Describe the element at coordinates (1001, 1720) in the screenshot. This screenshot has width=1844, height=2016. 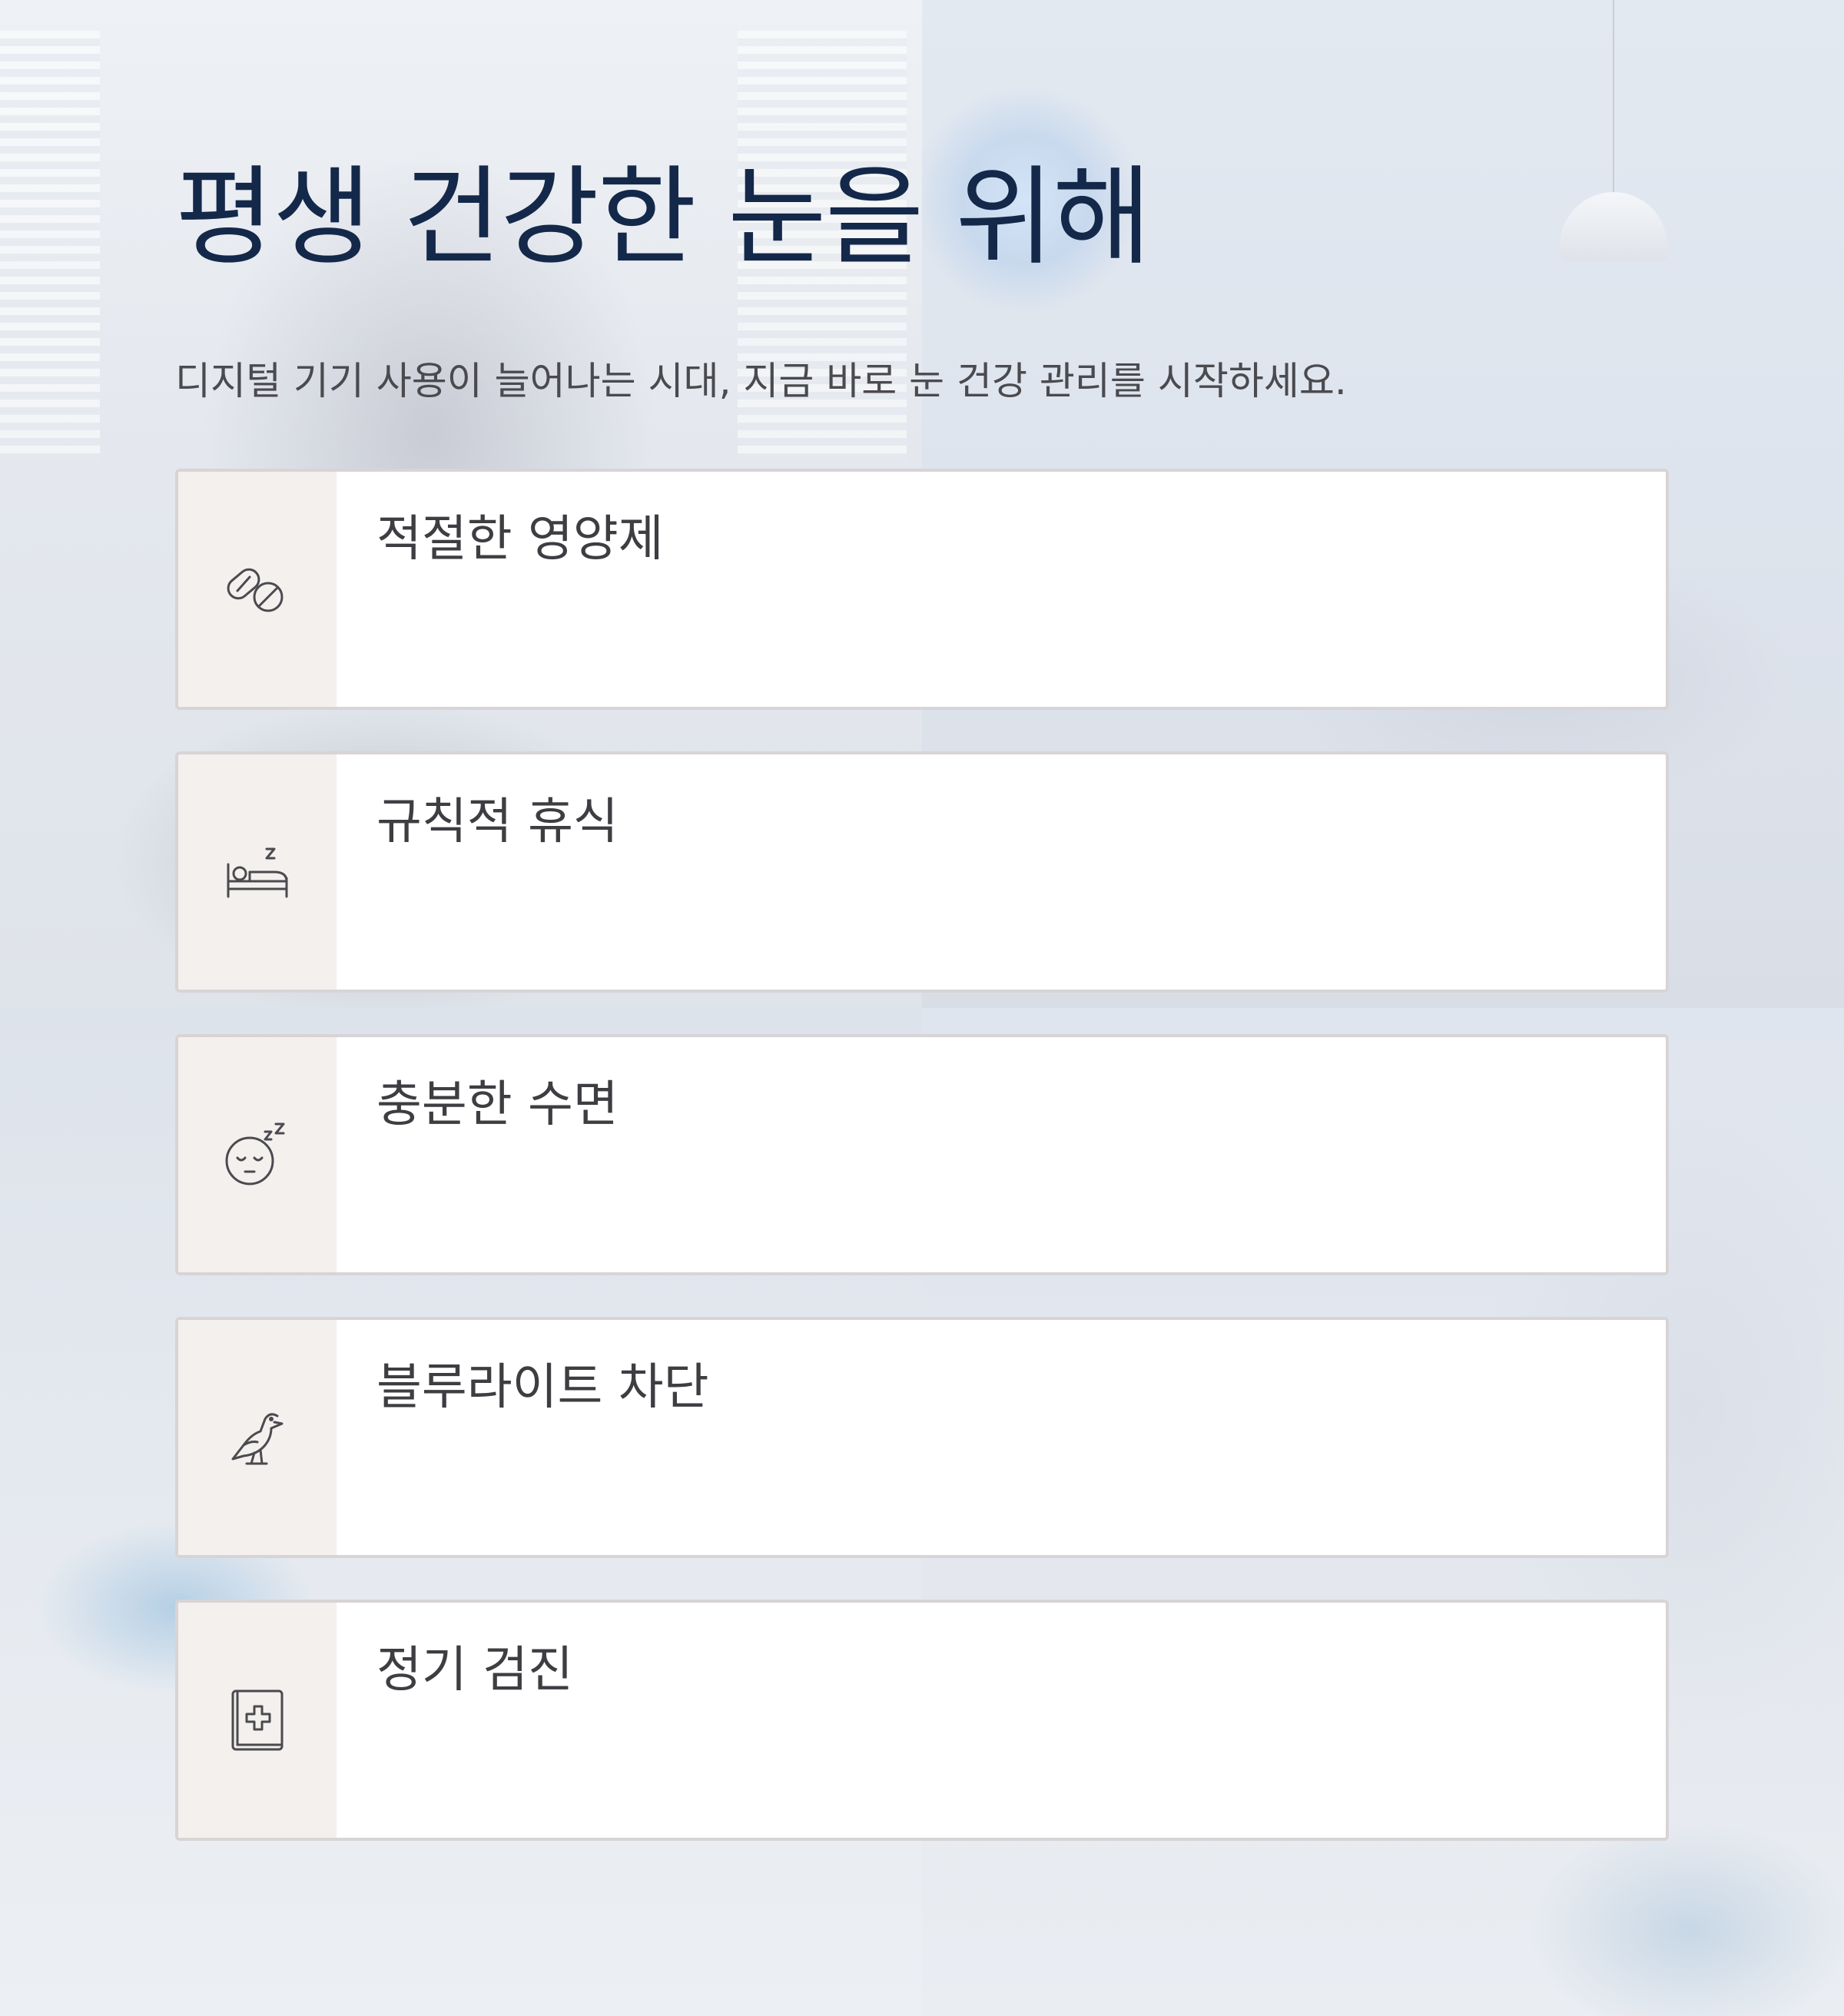
I see `tip-card-body: 정기 검진` at that location.